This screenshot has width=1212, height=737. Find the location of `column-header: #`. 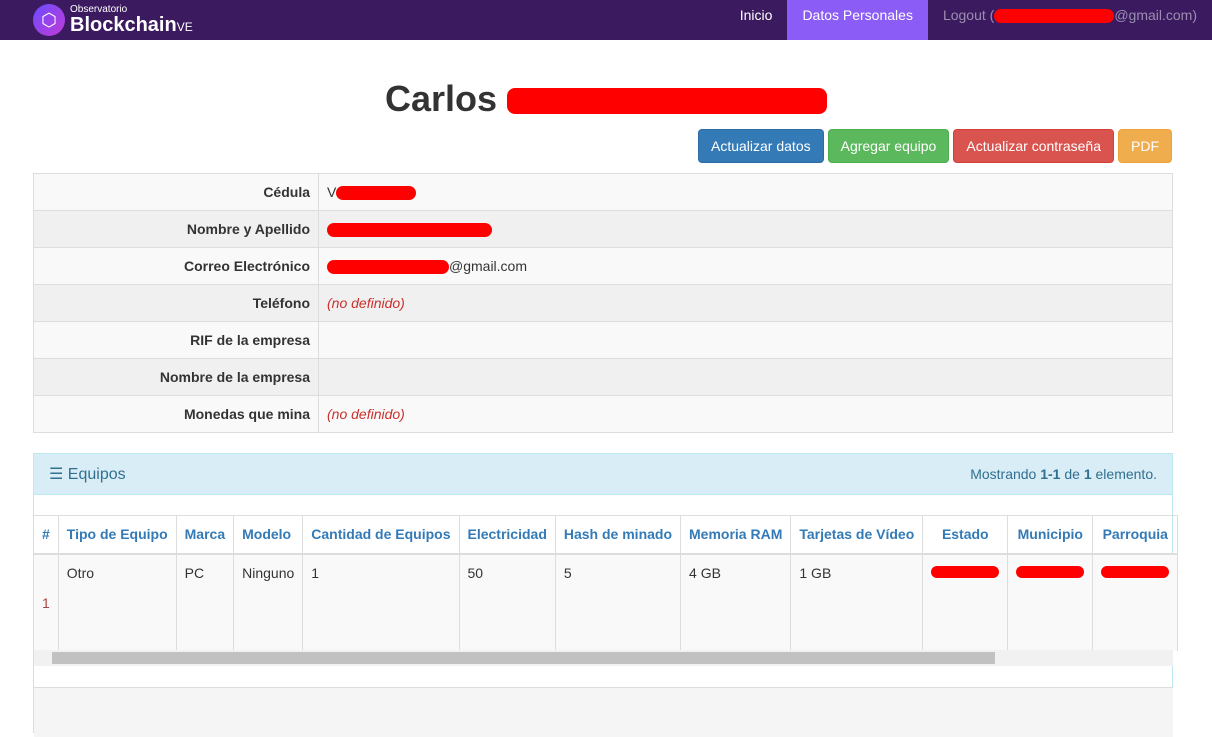

column-header: # is located at coordinates (46, 535).